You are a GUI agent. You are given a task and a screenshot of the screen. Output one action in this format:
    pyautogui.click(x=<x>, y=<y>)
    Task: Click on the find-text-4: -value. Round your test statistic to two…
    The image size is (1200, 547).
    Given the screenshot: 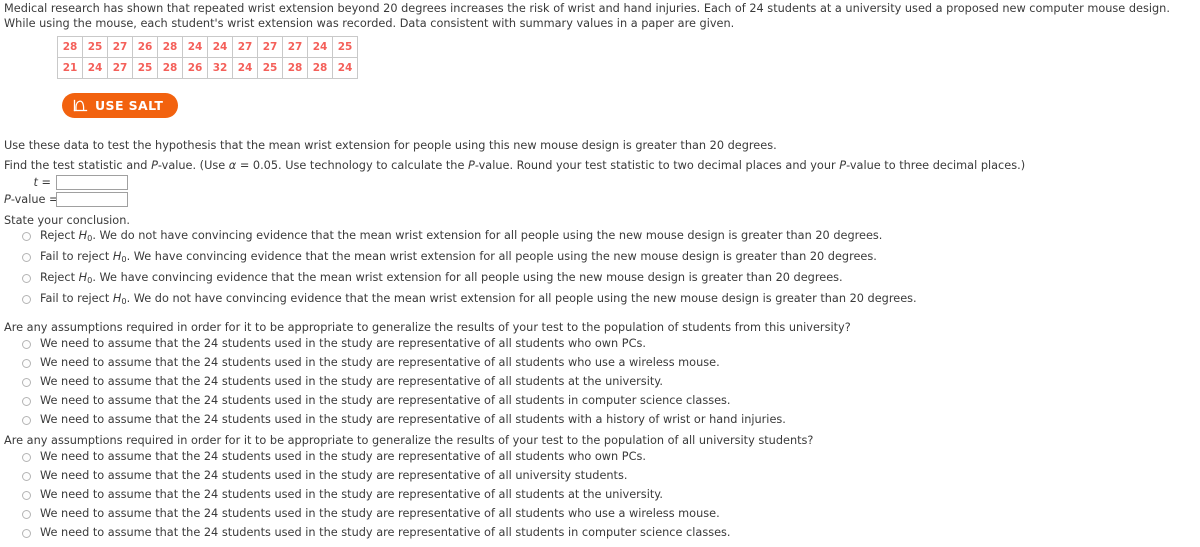 What is the action you would take?
    pyautogui.click(x=657, y=165)
    